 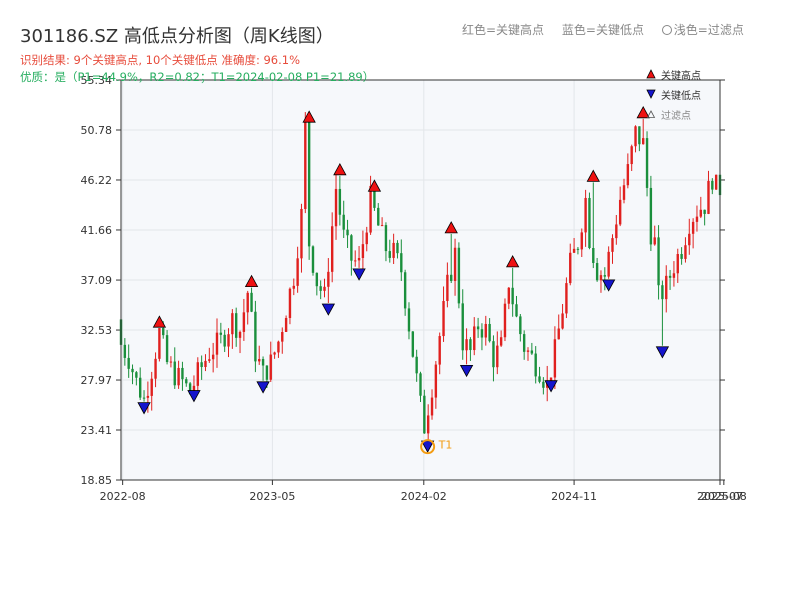 What do you see at coordinates (123, 496) in the screenshot?
I see `x-tick-label: 2022-08` at bounding box center [123, 496].